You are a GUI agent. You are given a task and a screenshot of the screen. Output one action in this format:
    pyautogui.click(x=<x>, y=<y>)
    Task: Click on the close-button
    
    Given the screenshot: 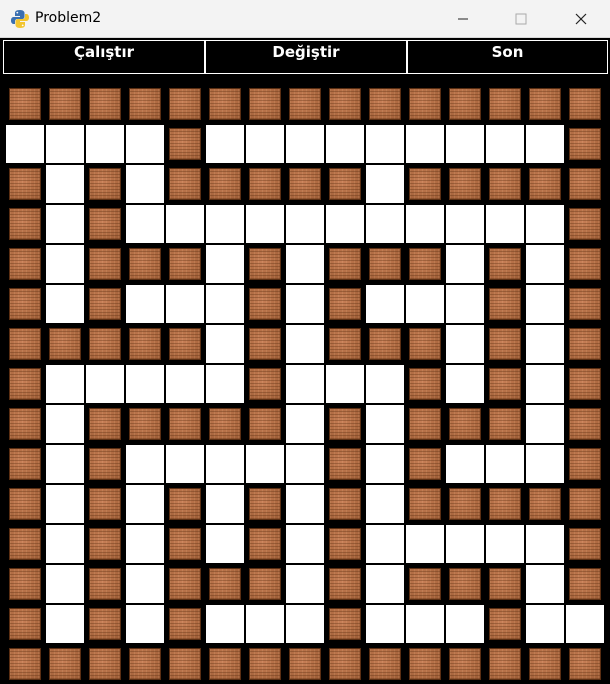 What is the action you would take?
    pyautogui.click(x=581, y=19)
    